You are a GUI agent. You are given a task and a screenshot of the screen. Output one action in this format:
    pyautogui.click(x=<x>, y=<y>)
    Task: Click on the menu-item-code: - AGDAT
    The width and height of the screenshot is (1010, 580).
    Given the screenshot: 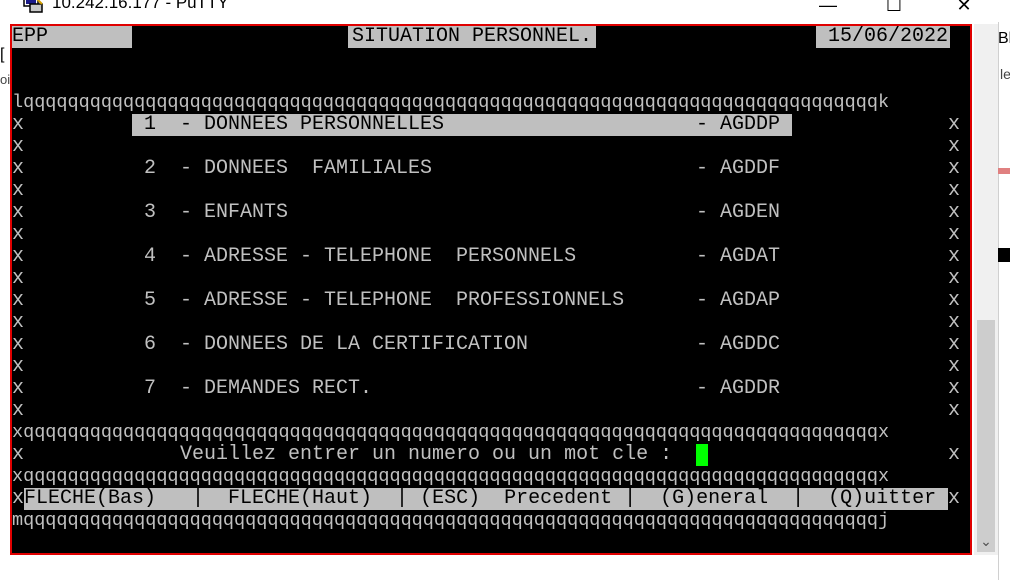 What is the action you would take?
    pyautogui.click(x=738, y=256)
    